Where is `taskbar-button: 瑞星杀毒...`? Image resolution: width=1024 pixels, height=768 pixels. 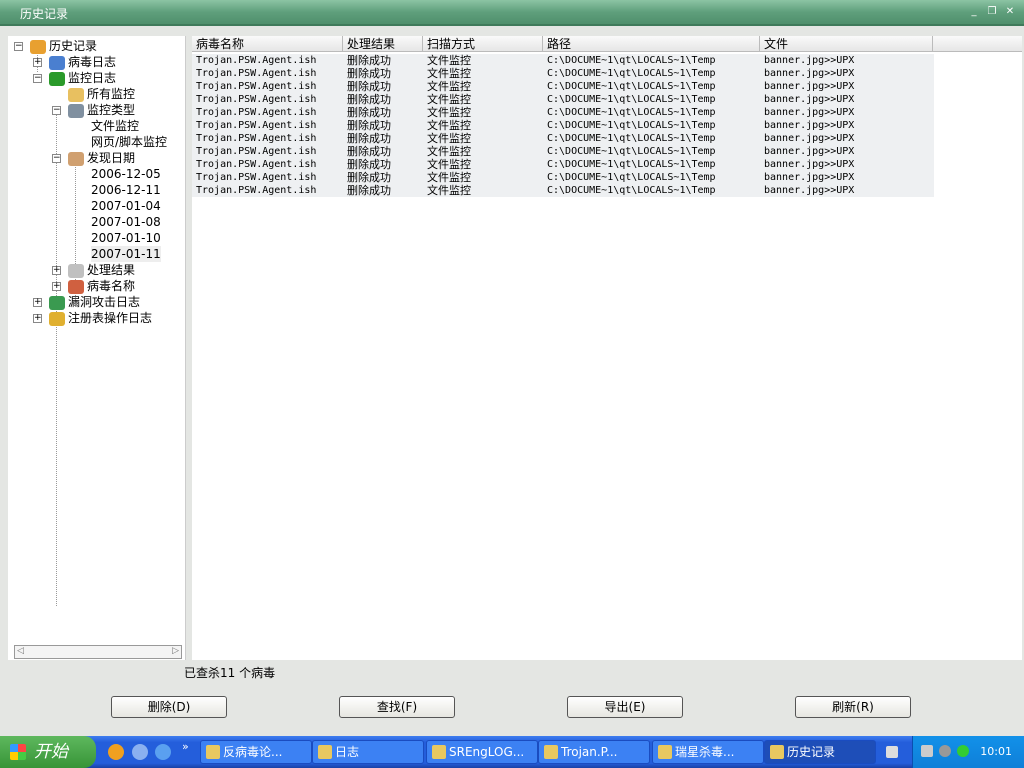
taskbar-button: 瑞星杀毒... is located at coordinates (708, 752).